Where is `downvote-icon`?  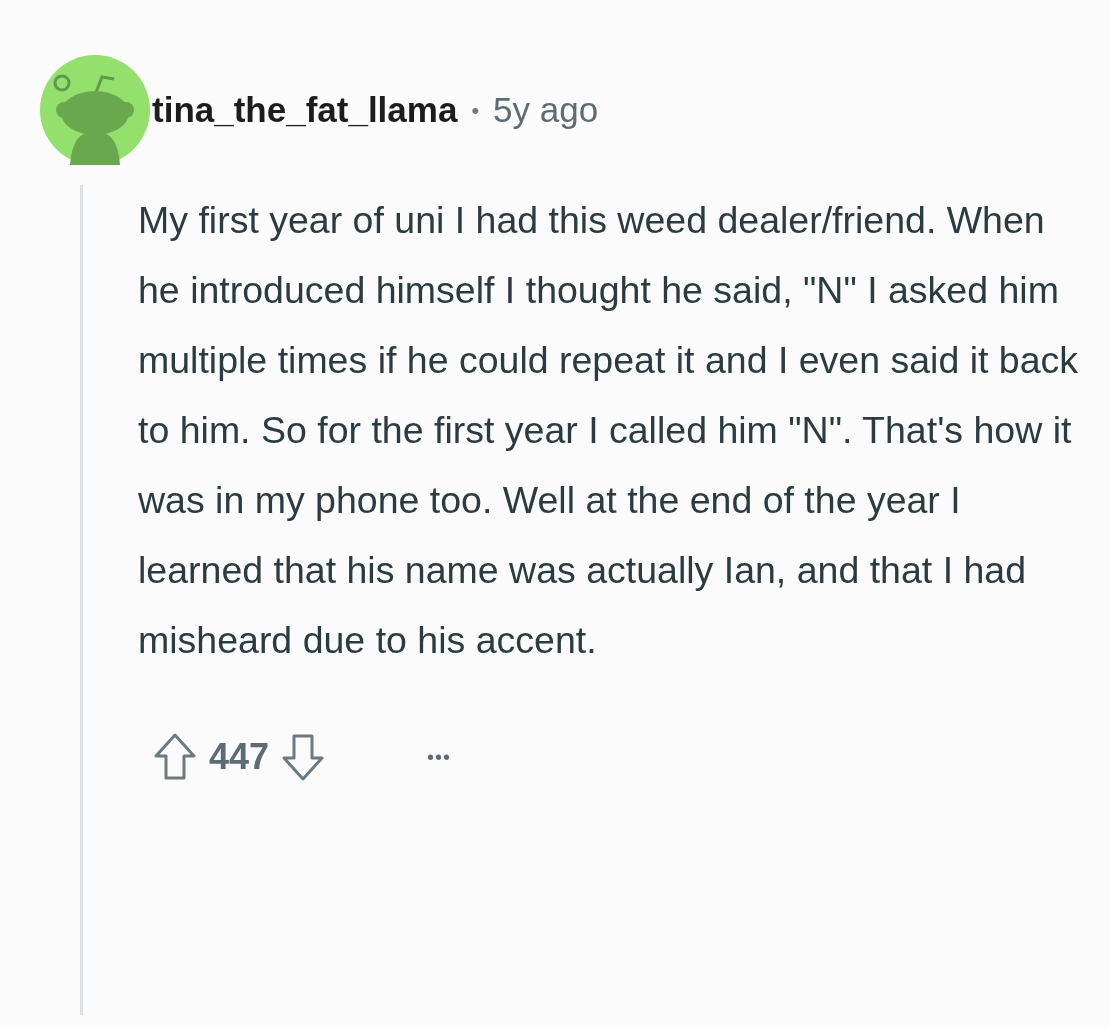 downvote-icon is located at coordinates (303, 757).